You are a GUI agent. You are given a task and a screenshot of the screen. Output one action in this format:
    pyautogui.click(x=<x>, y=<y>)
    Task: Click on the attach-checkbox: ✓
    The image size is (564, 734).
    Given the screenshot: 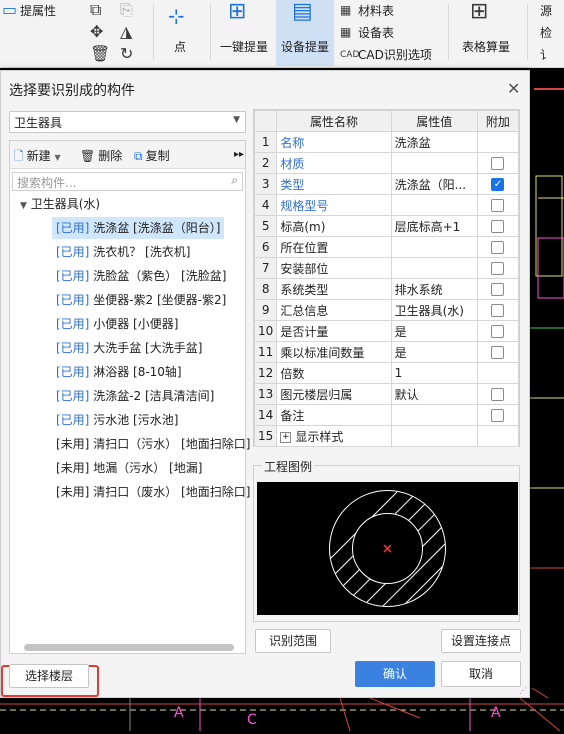 What is the action you would take?
    pyautogui.click(x=498, y=184)
    